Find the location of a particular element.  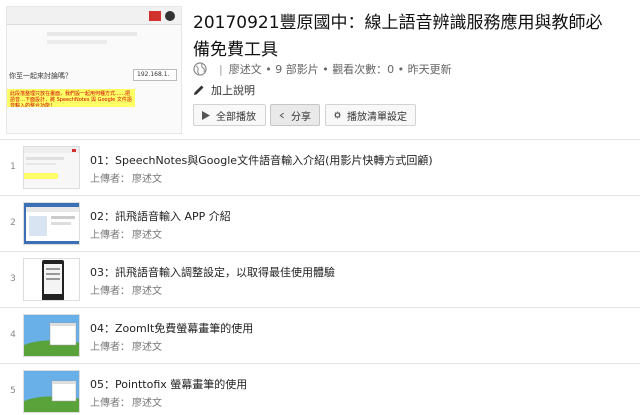

cover-logo is located at coordinates (155, 16).